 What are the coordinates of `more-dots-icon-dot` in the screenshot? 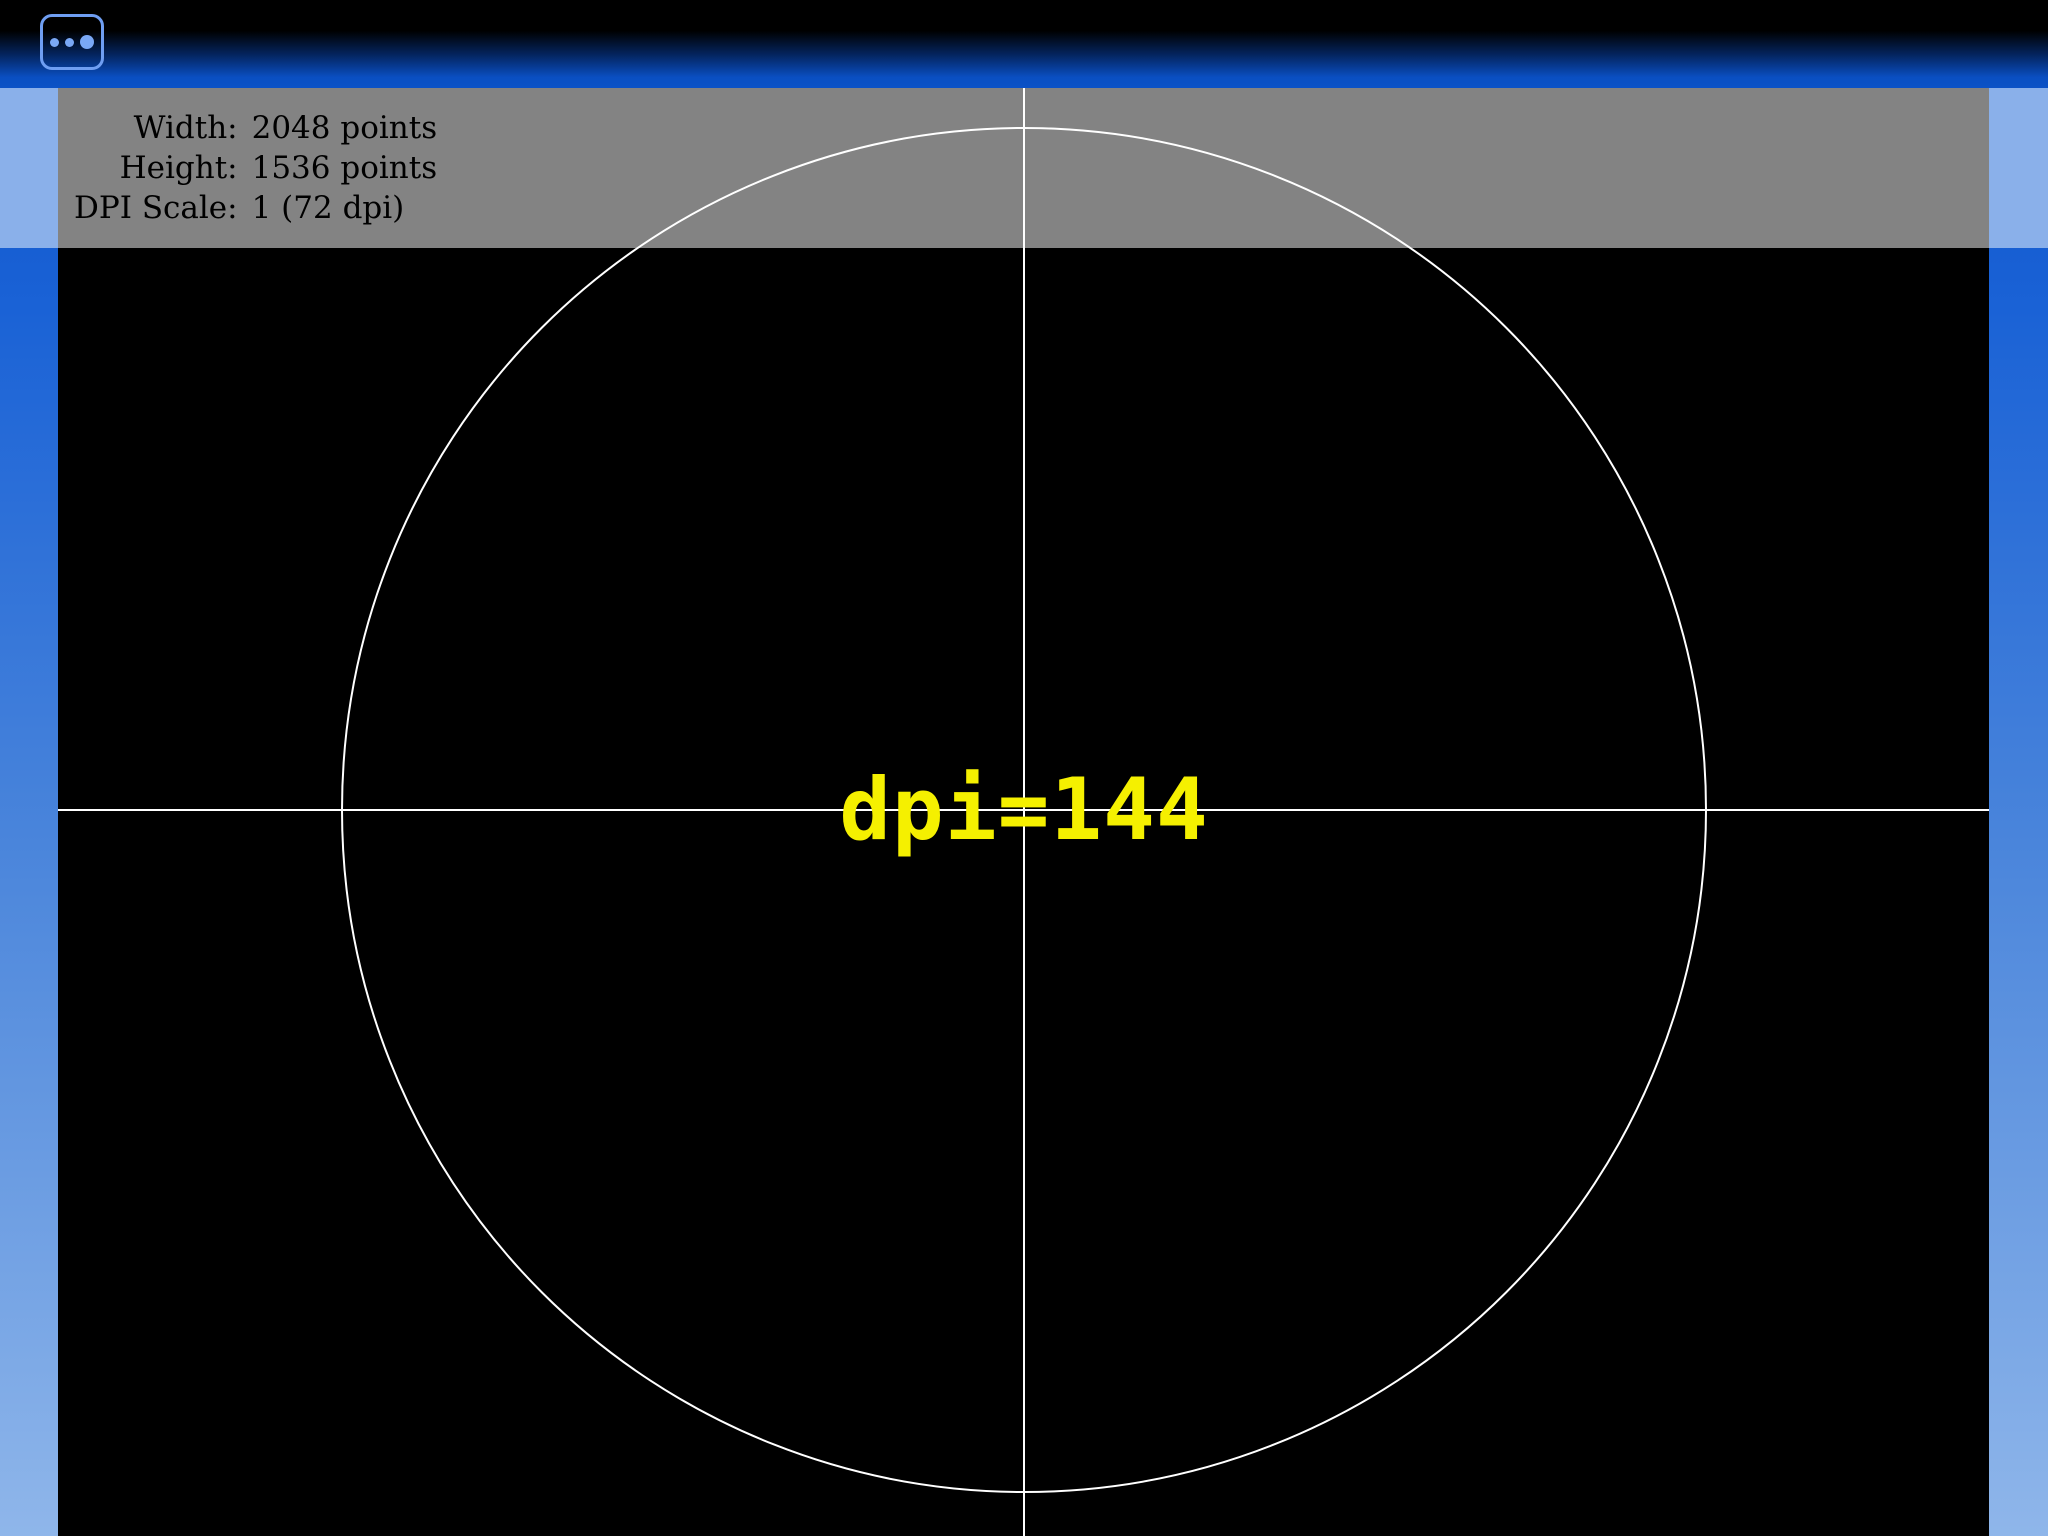 It's located at (69, 42).